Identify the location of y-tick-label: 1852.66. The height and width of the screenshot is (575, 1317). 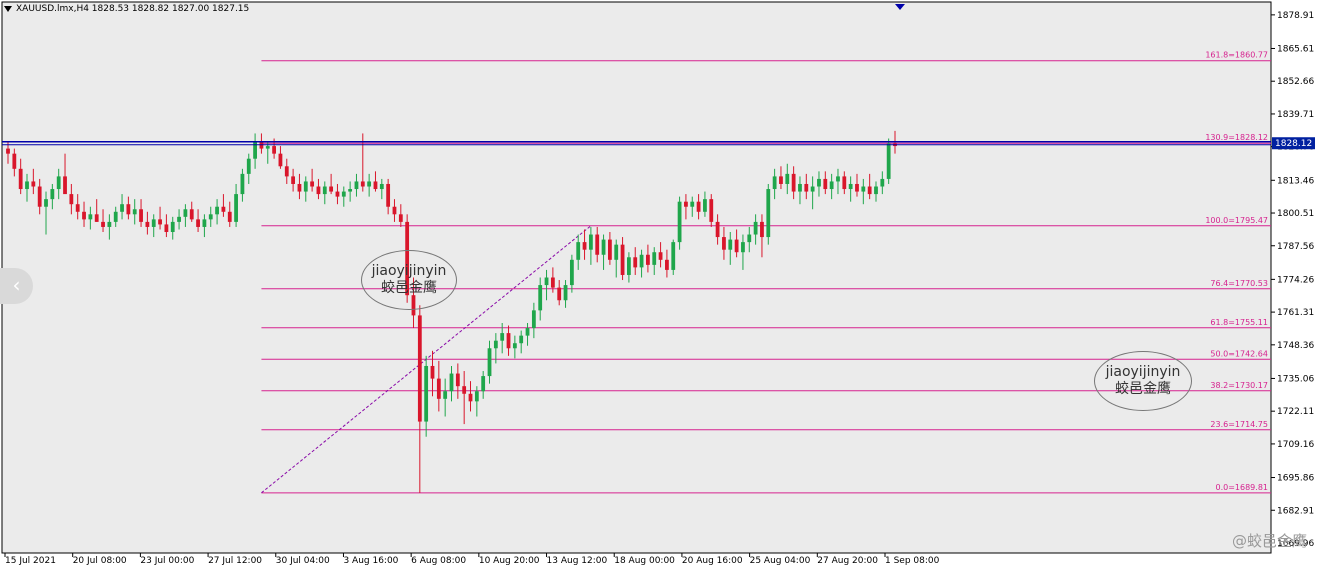
(1295, 82).